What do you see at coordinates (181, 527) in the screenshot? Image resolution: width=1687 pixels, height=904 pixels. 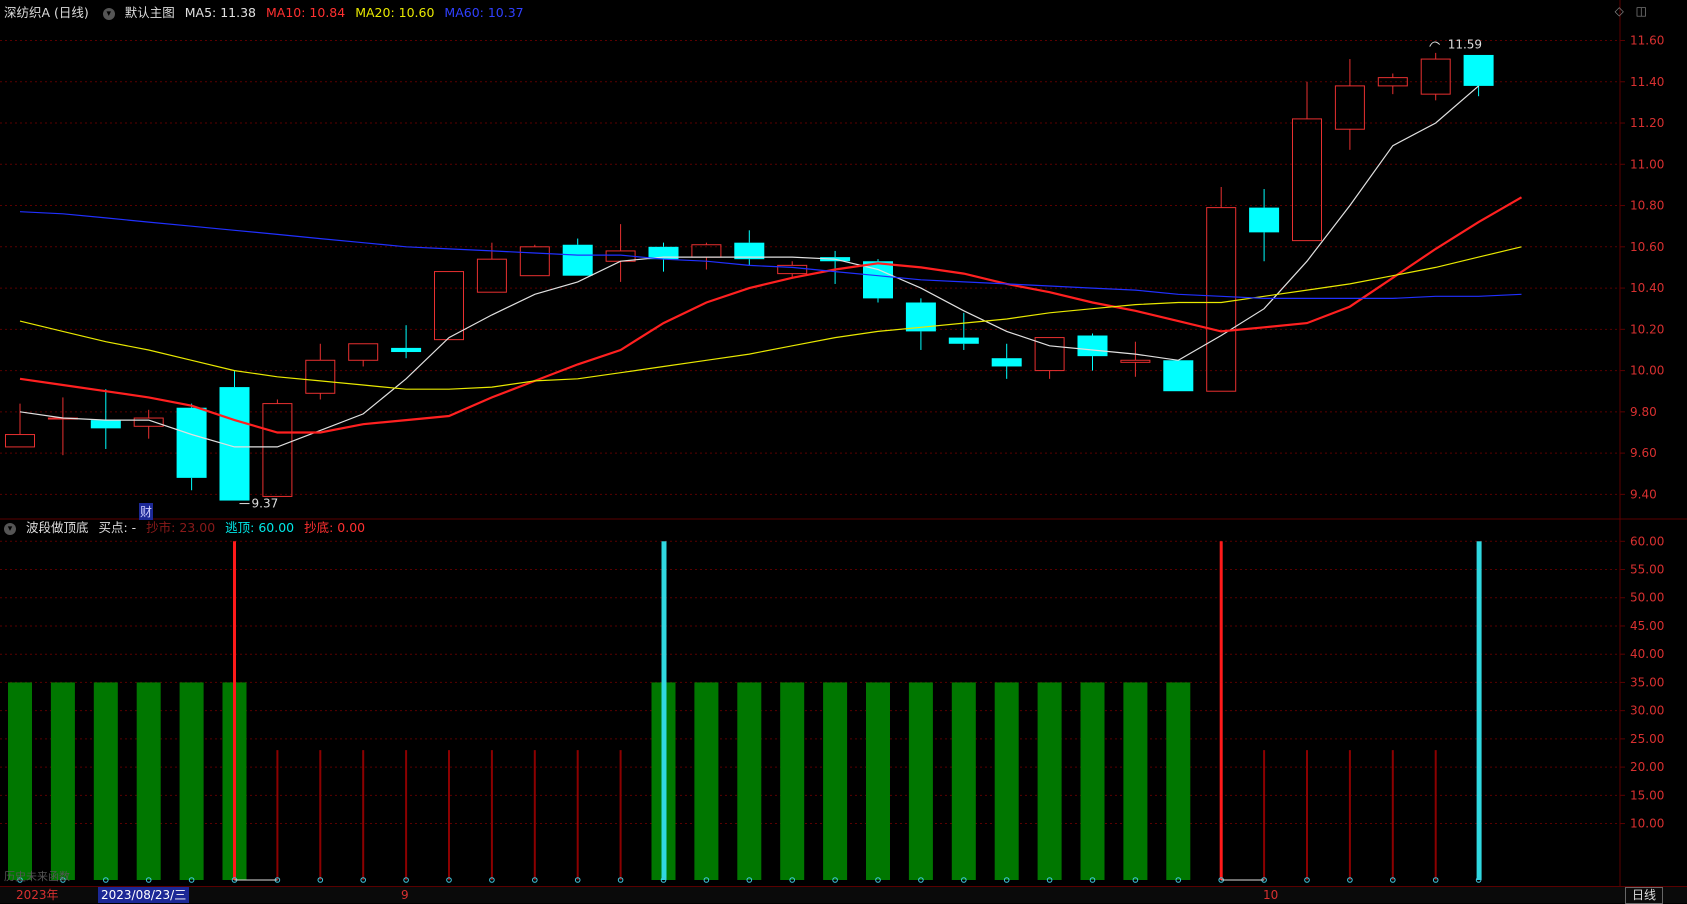 I see `dimmed-label: 抄市: 23.00` at bounding box center [181, 527].